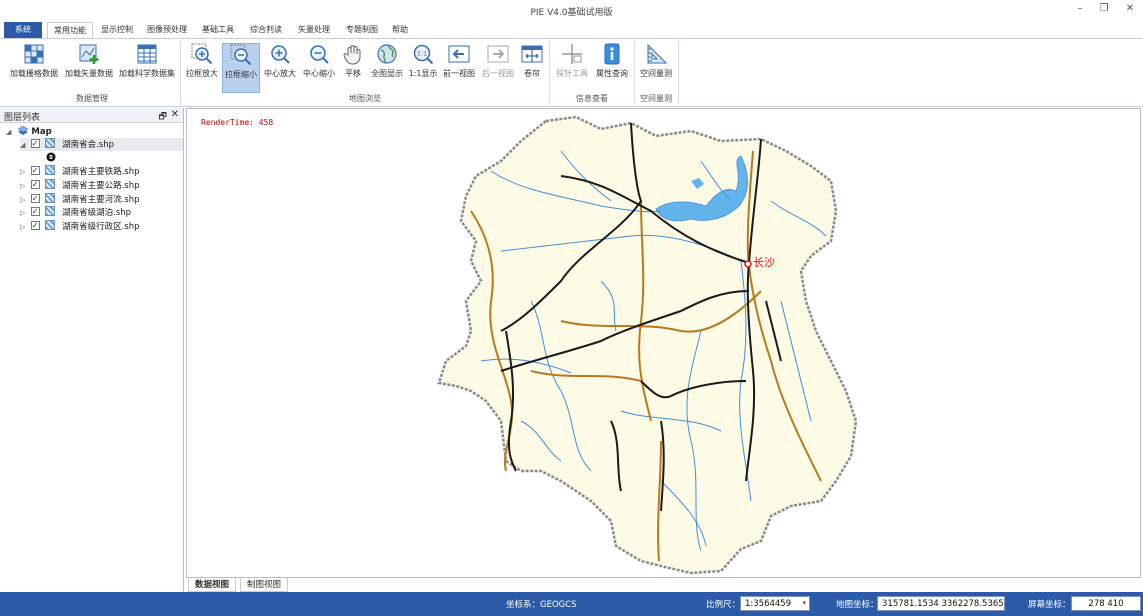  I want to click on probe-crosshair-icon, so click(572, 54).